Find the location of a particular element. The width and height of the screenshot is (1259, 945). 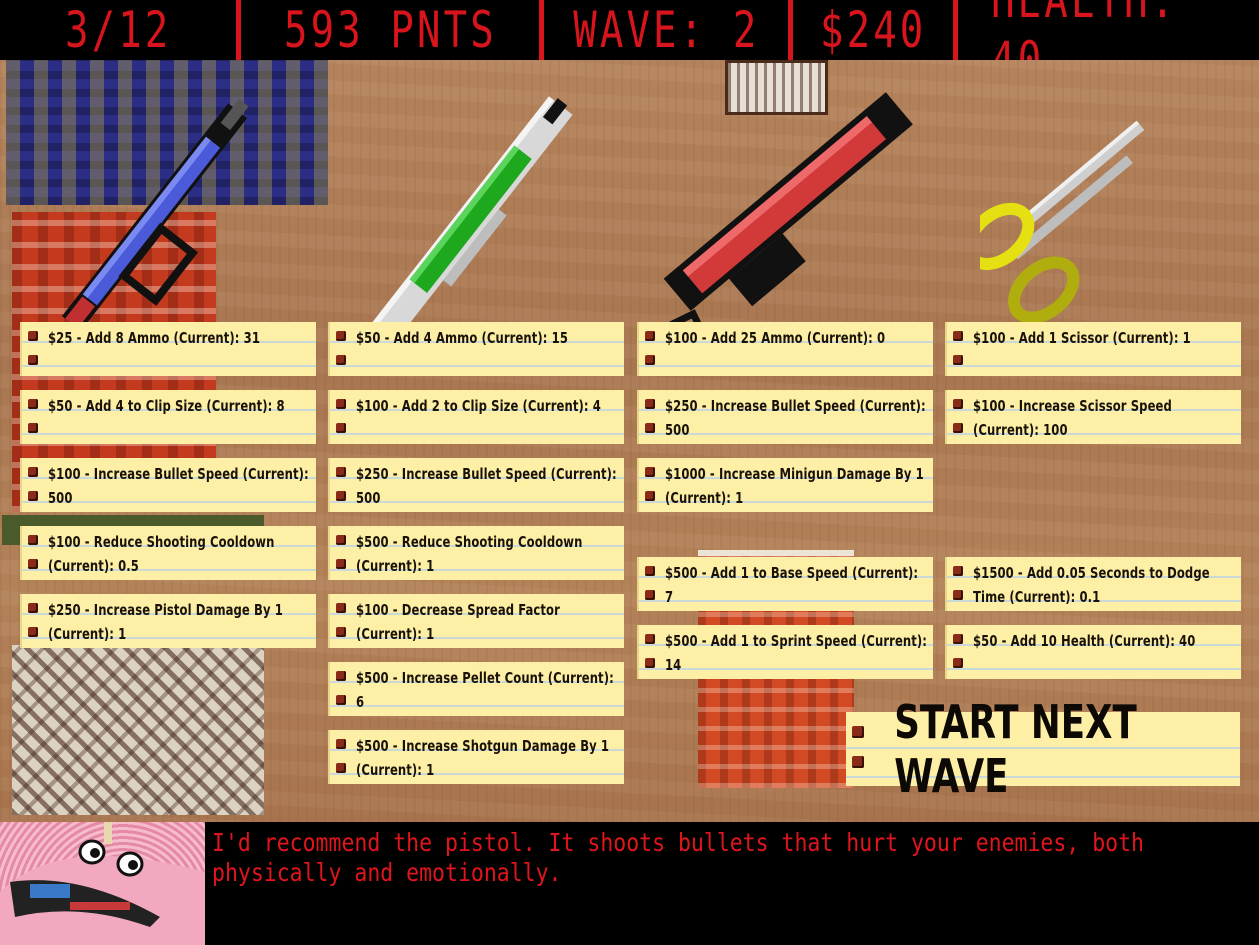

portrait-face is located at coordinates (102, 883).